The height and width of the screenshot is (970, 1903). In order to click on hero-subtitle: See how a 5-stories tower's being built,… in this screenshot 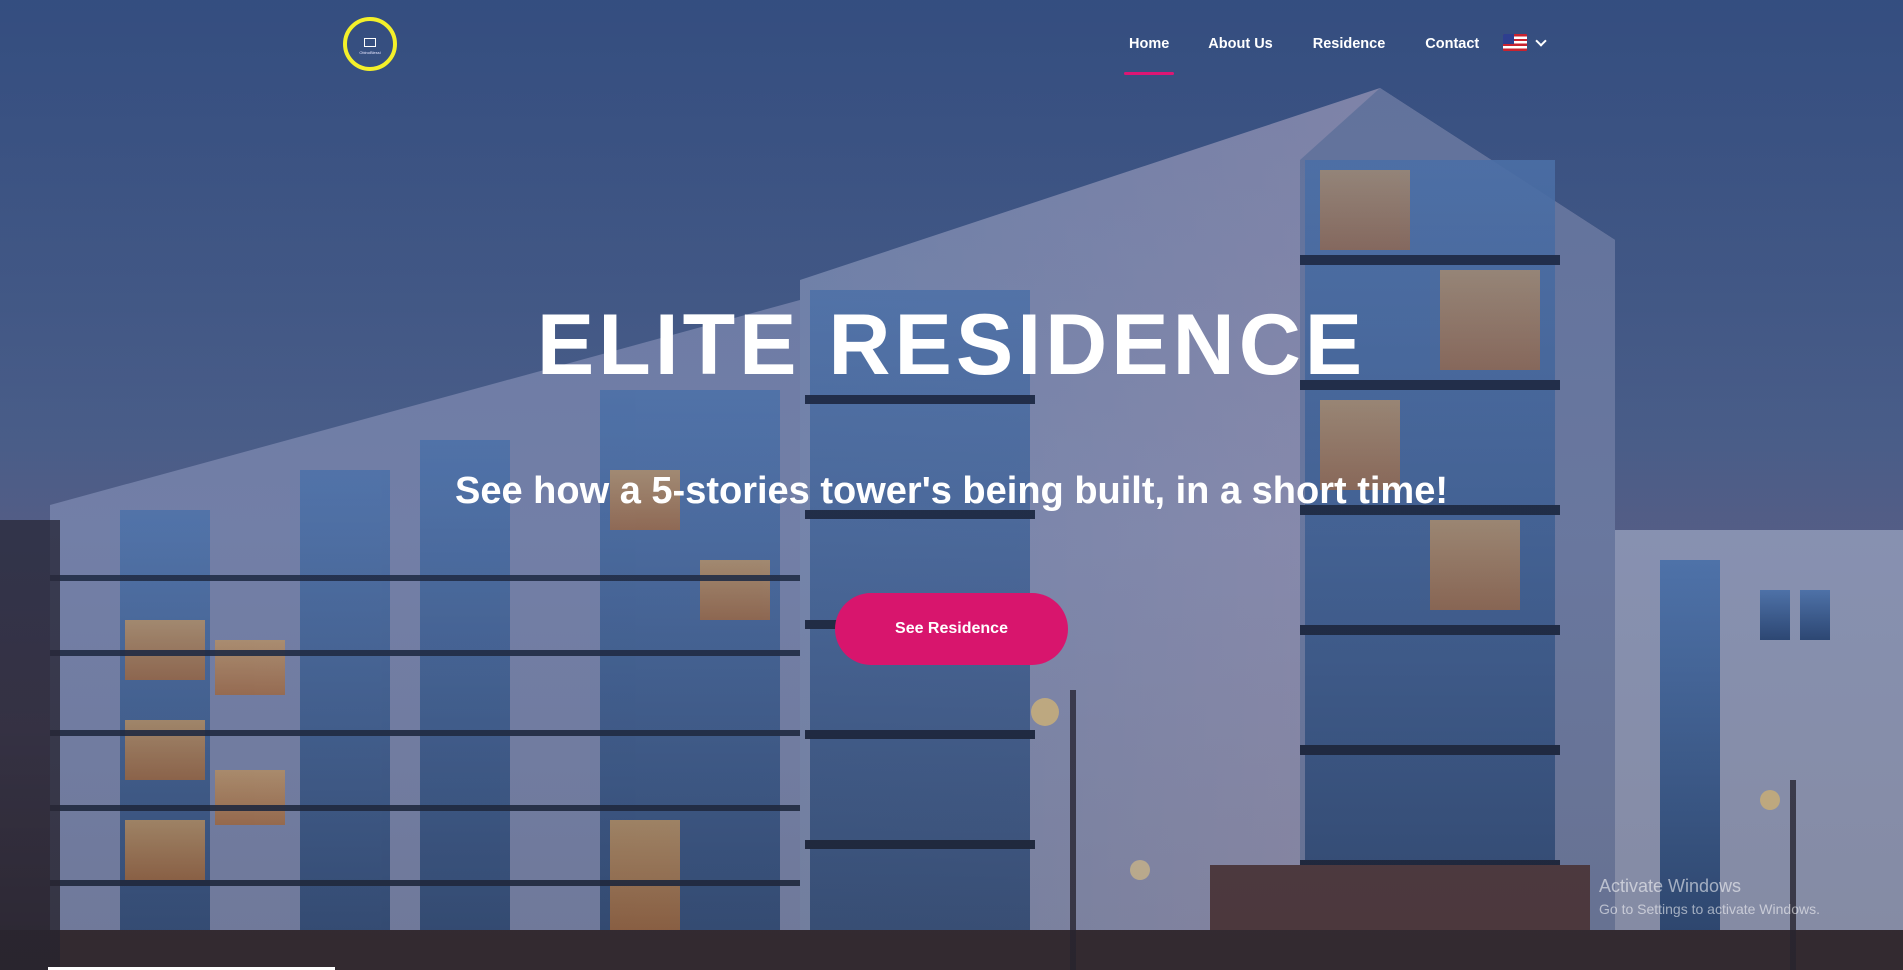, I will do `click(951, 491)`.